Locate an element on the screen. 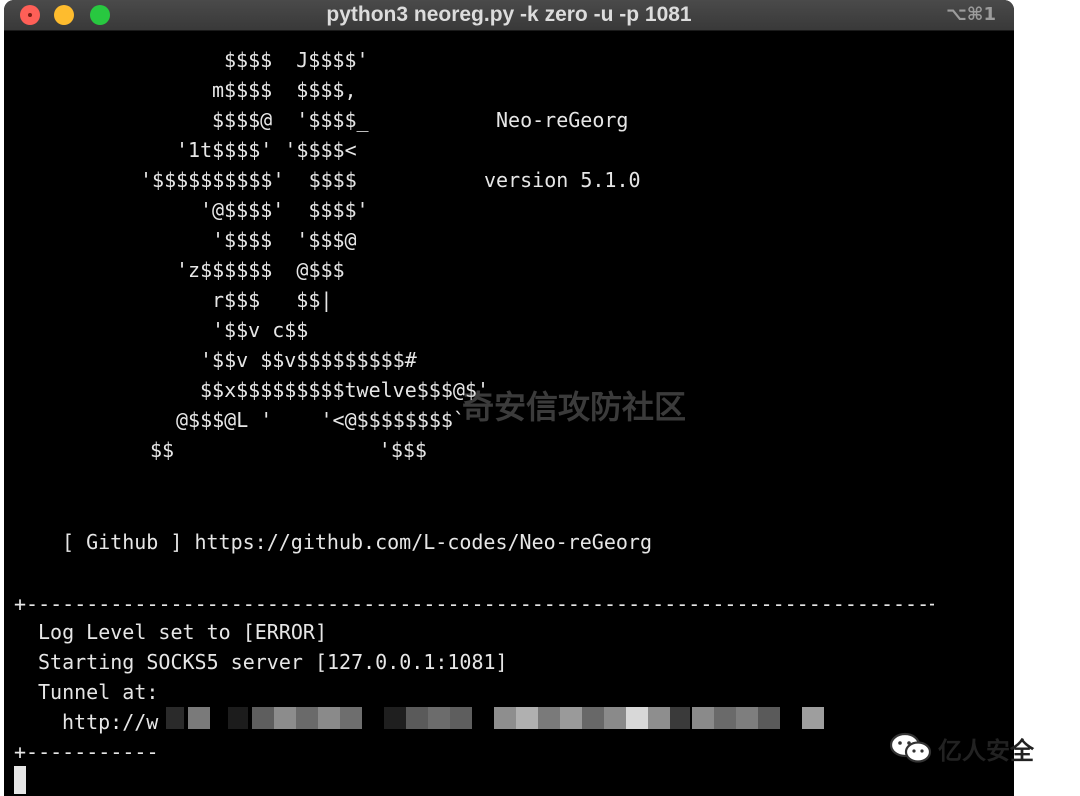 The image size is (1080, 796). banner-art-line: '$$v c$$ is located at coordinates (260, 330).